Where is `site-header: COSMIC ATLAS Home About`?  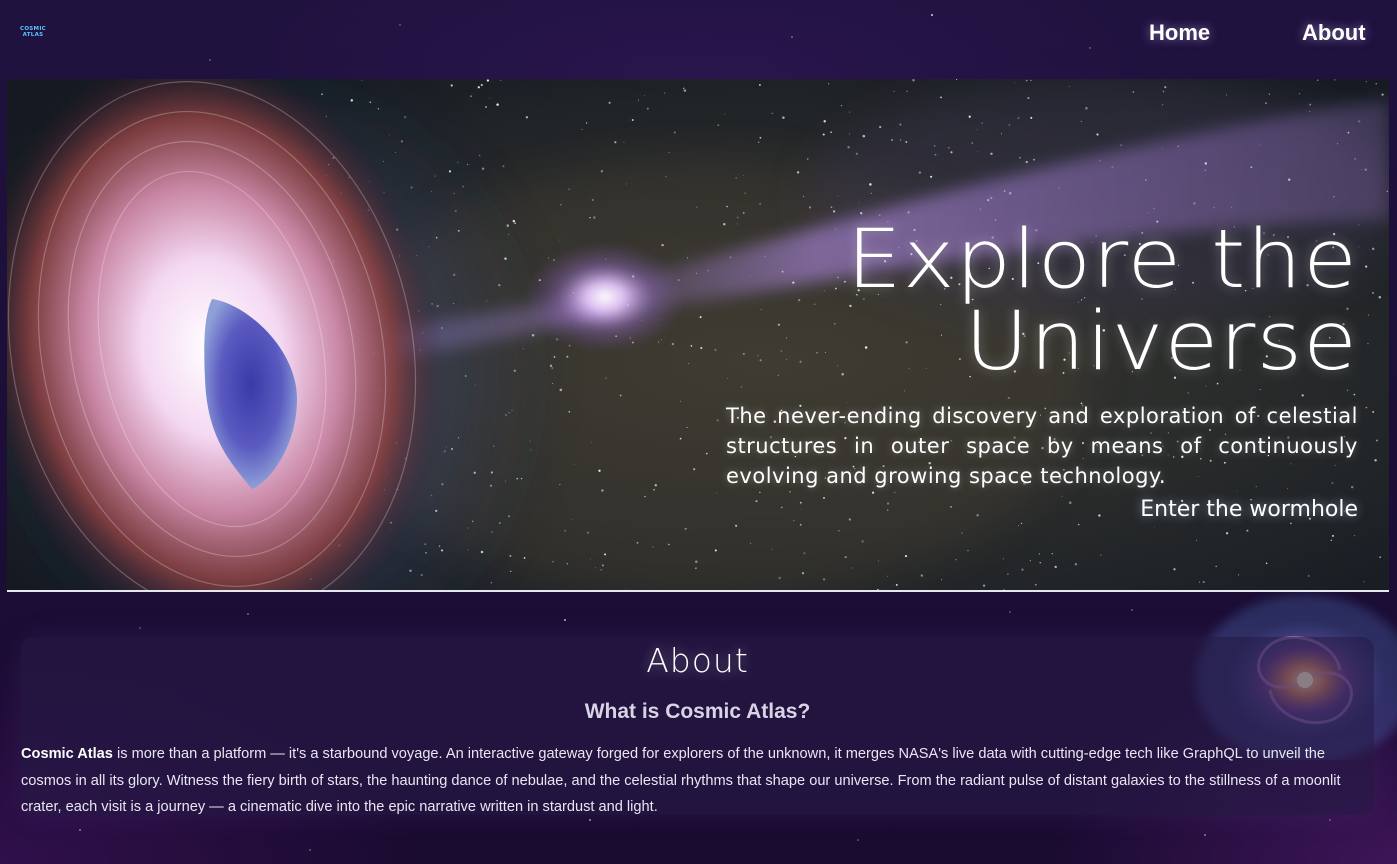 site-header: COSMIC ATLAS Home About is located at coordinates (698, 34).